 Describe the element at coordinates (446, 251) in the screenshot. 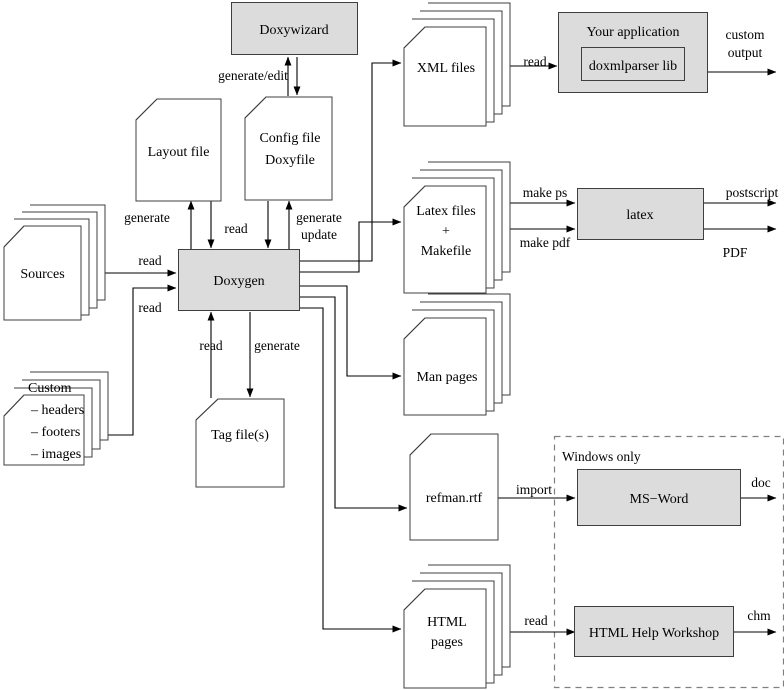

I see `latex-files-label-line-2: Makefile` at that location.